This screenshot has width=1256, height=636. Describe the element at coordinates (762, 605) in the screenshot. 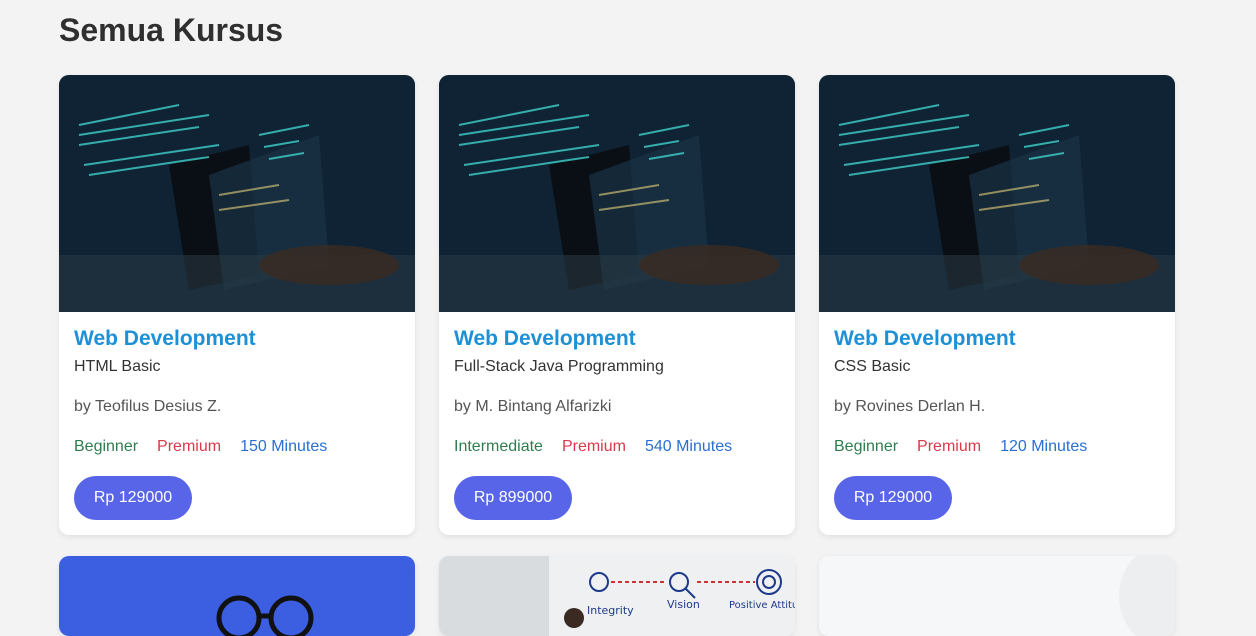

I see `svg-text: Positive Attitude` at that location.